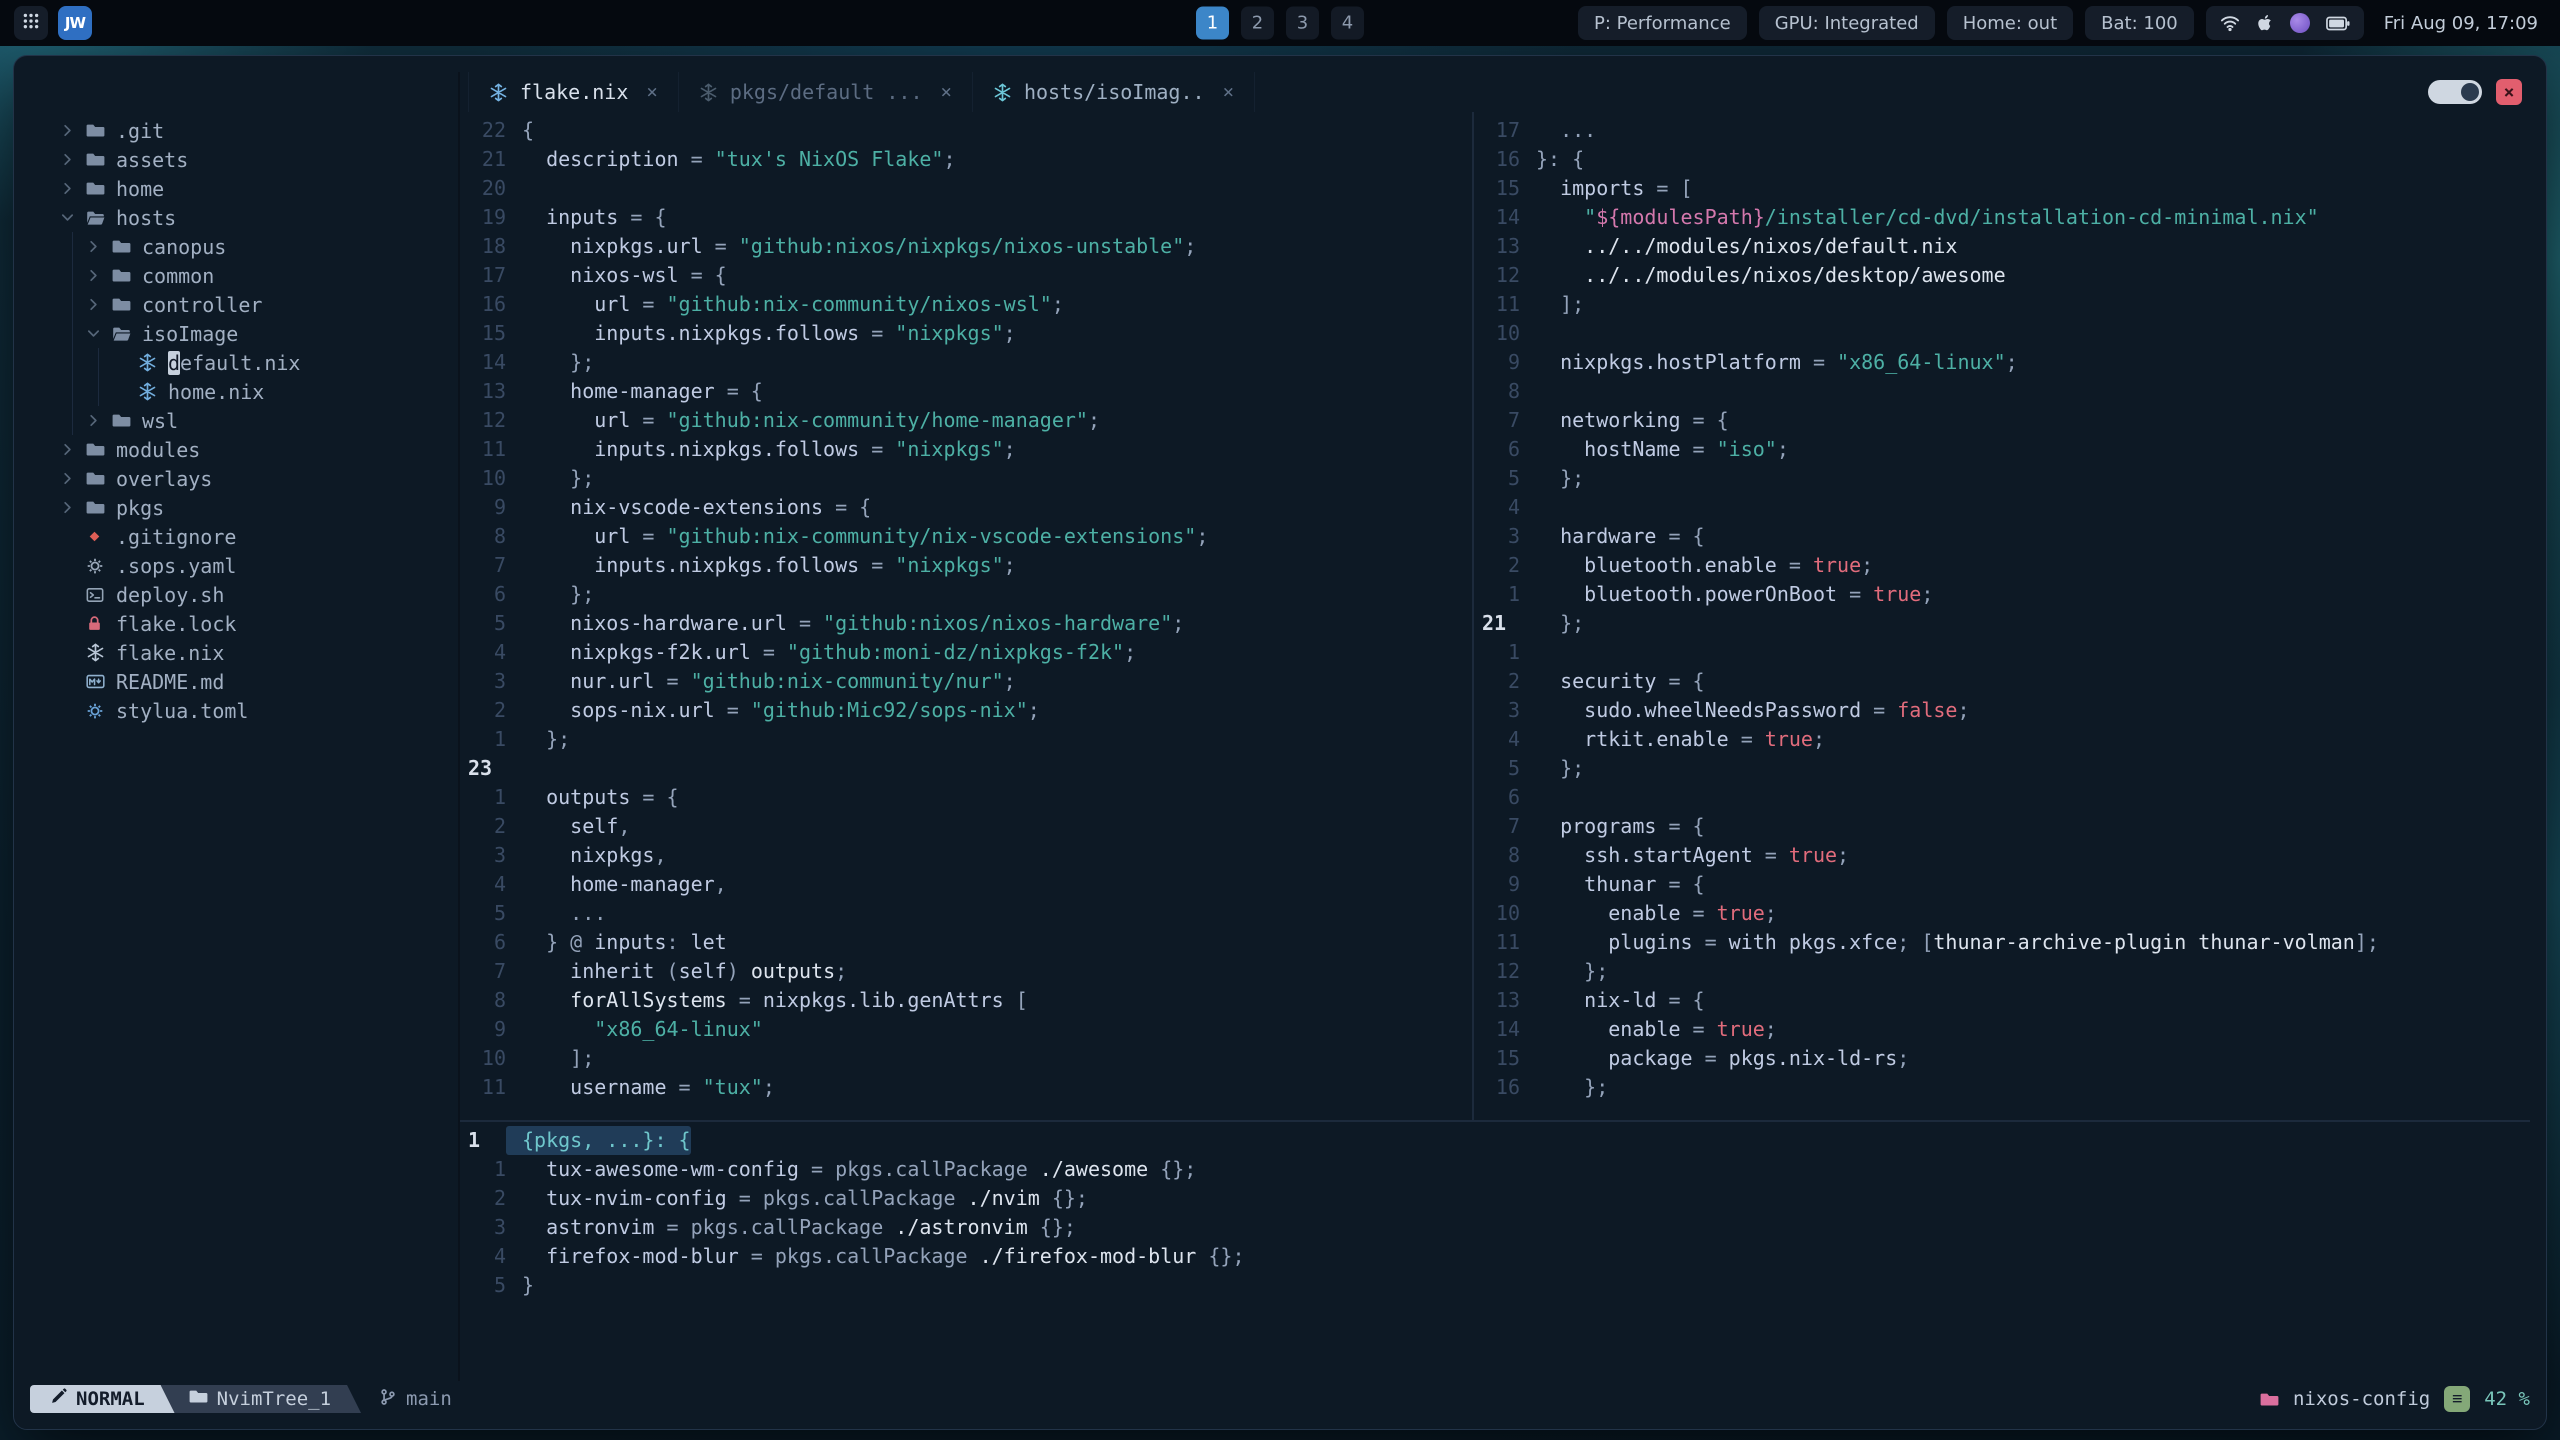 The image size is (2560, 1440). Describe the element at coordinates (253, 652) in the screenshot. I see `tree-item-flake.nix: flake.nix` at that location.